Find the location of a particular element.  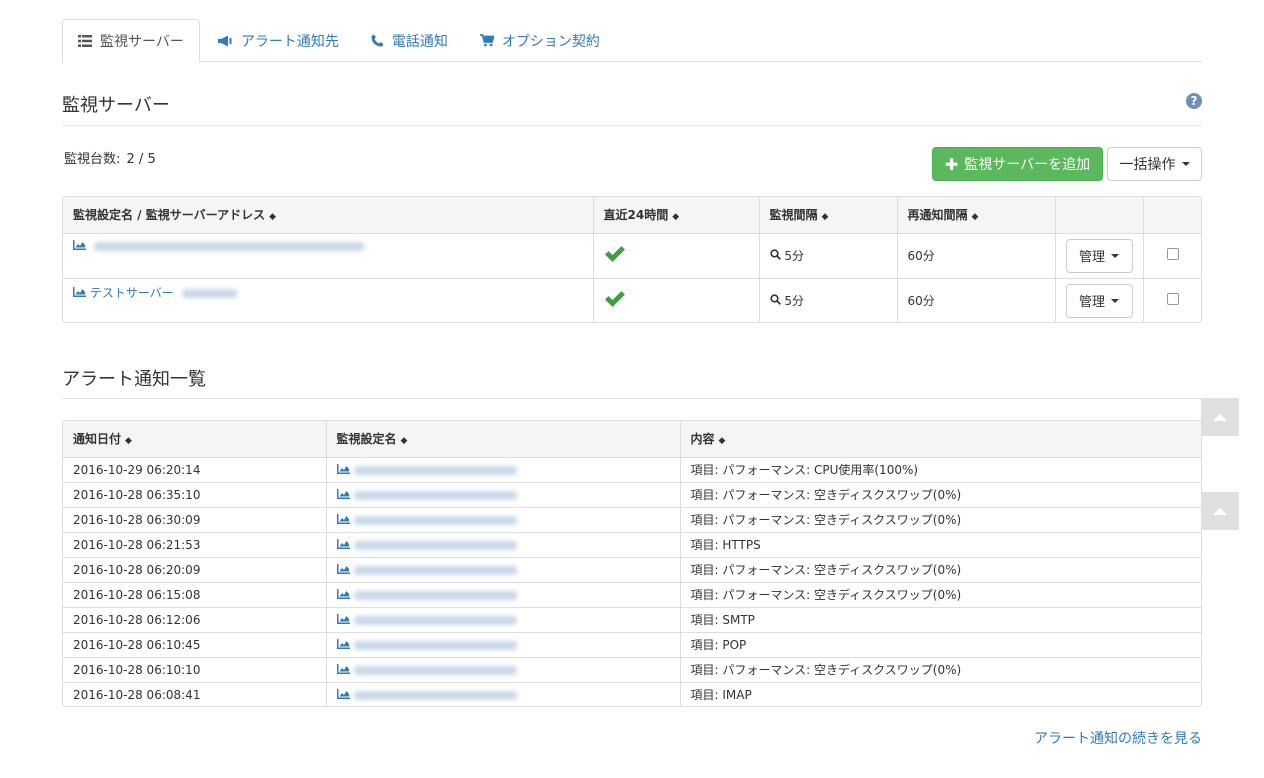

col-header-content: 内容 ◆ is located at coordinates (940, 439).